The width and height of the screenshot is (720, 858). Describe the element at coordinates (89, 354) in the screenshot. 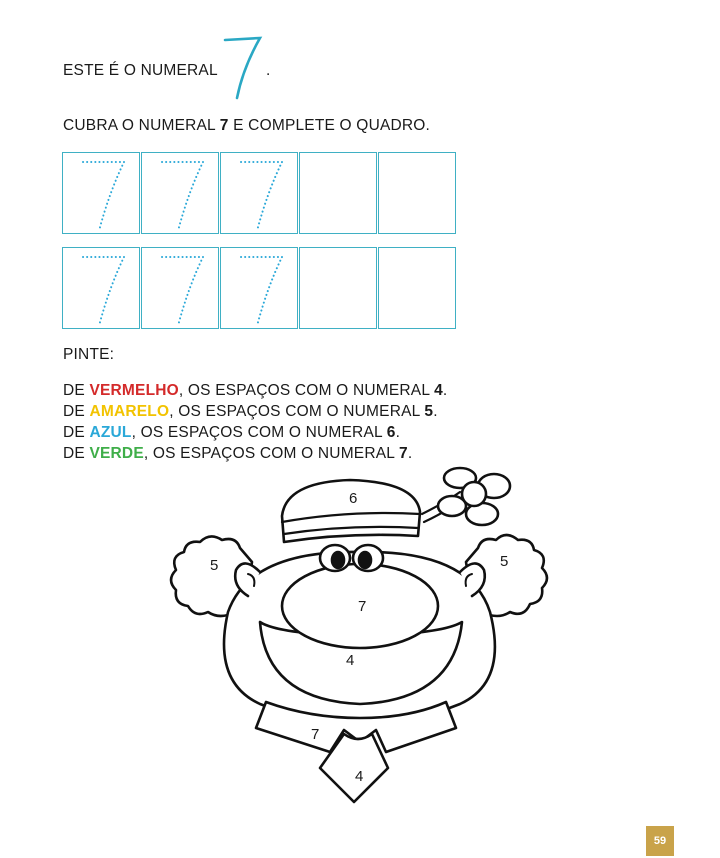

I see `pinte-heading: PINTE:` at that location.